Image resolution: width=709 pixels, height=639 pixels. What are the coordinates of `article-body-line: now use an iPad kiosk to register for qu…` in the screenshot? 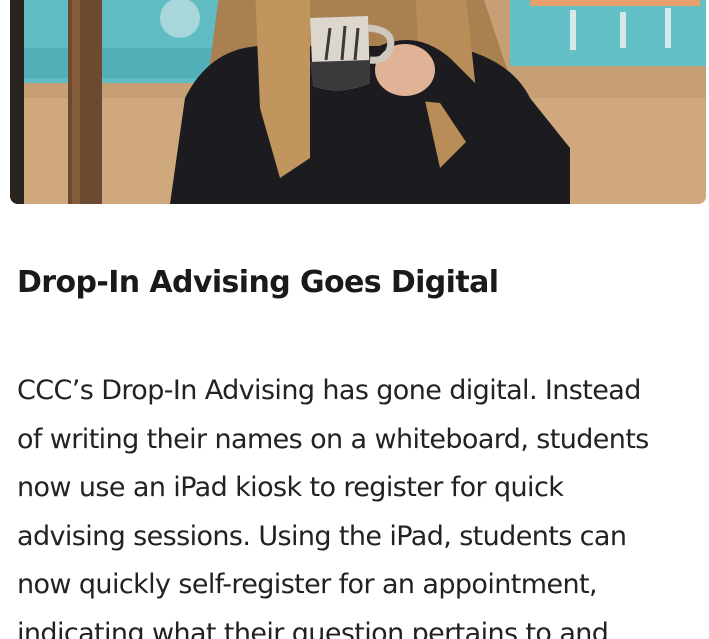 It's located at (290, 487).